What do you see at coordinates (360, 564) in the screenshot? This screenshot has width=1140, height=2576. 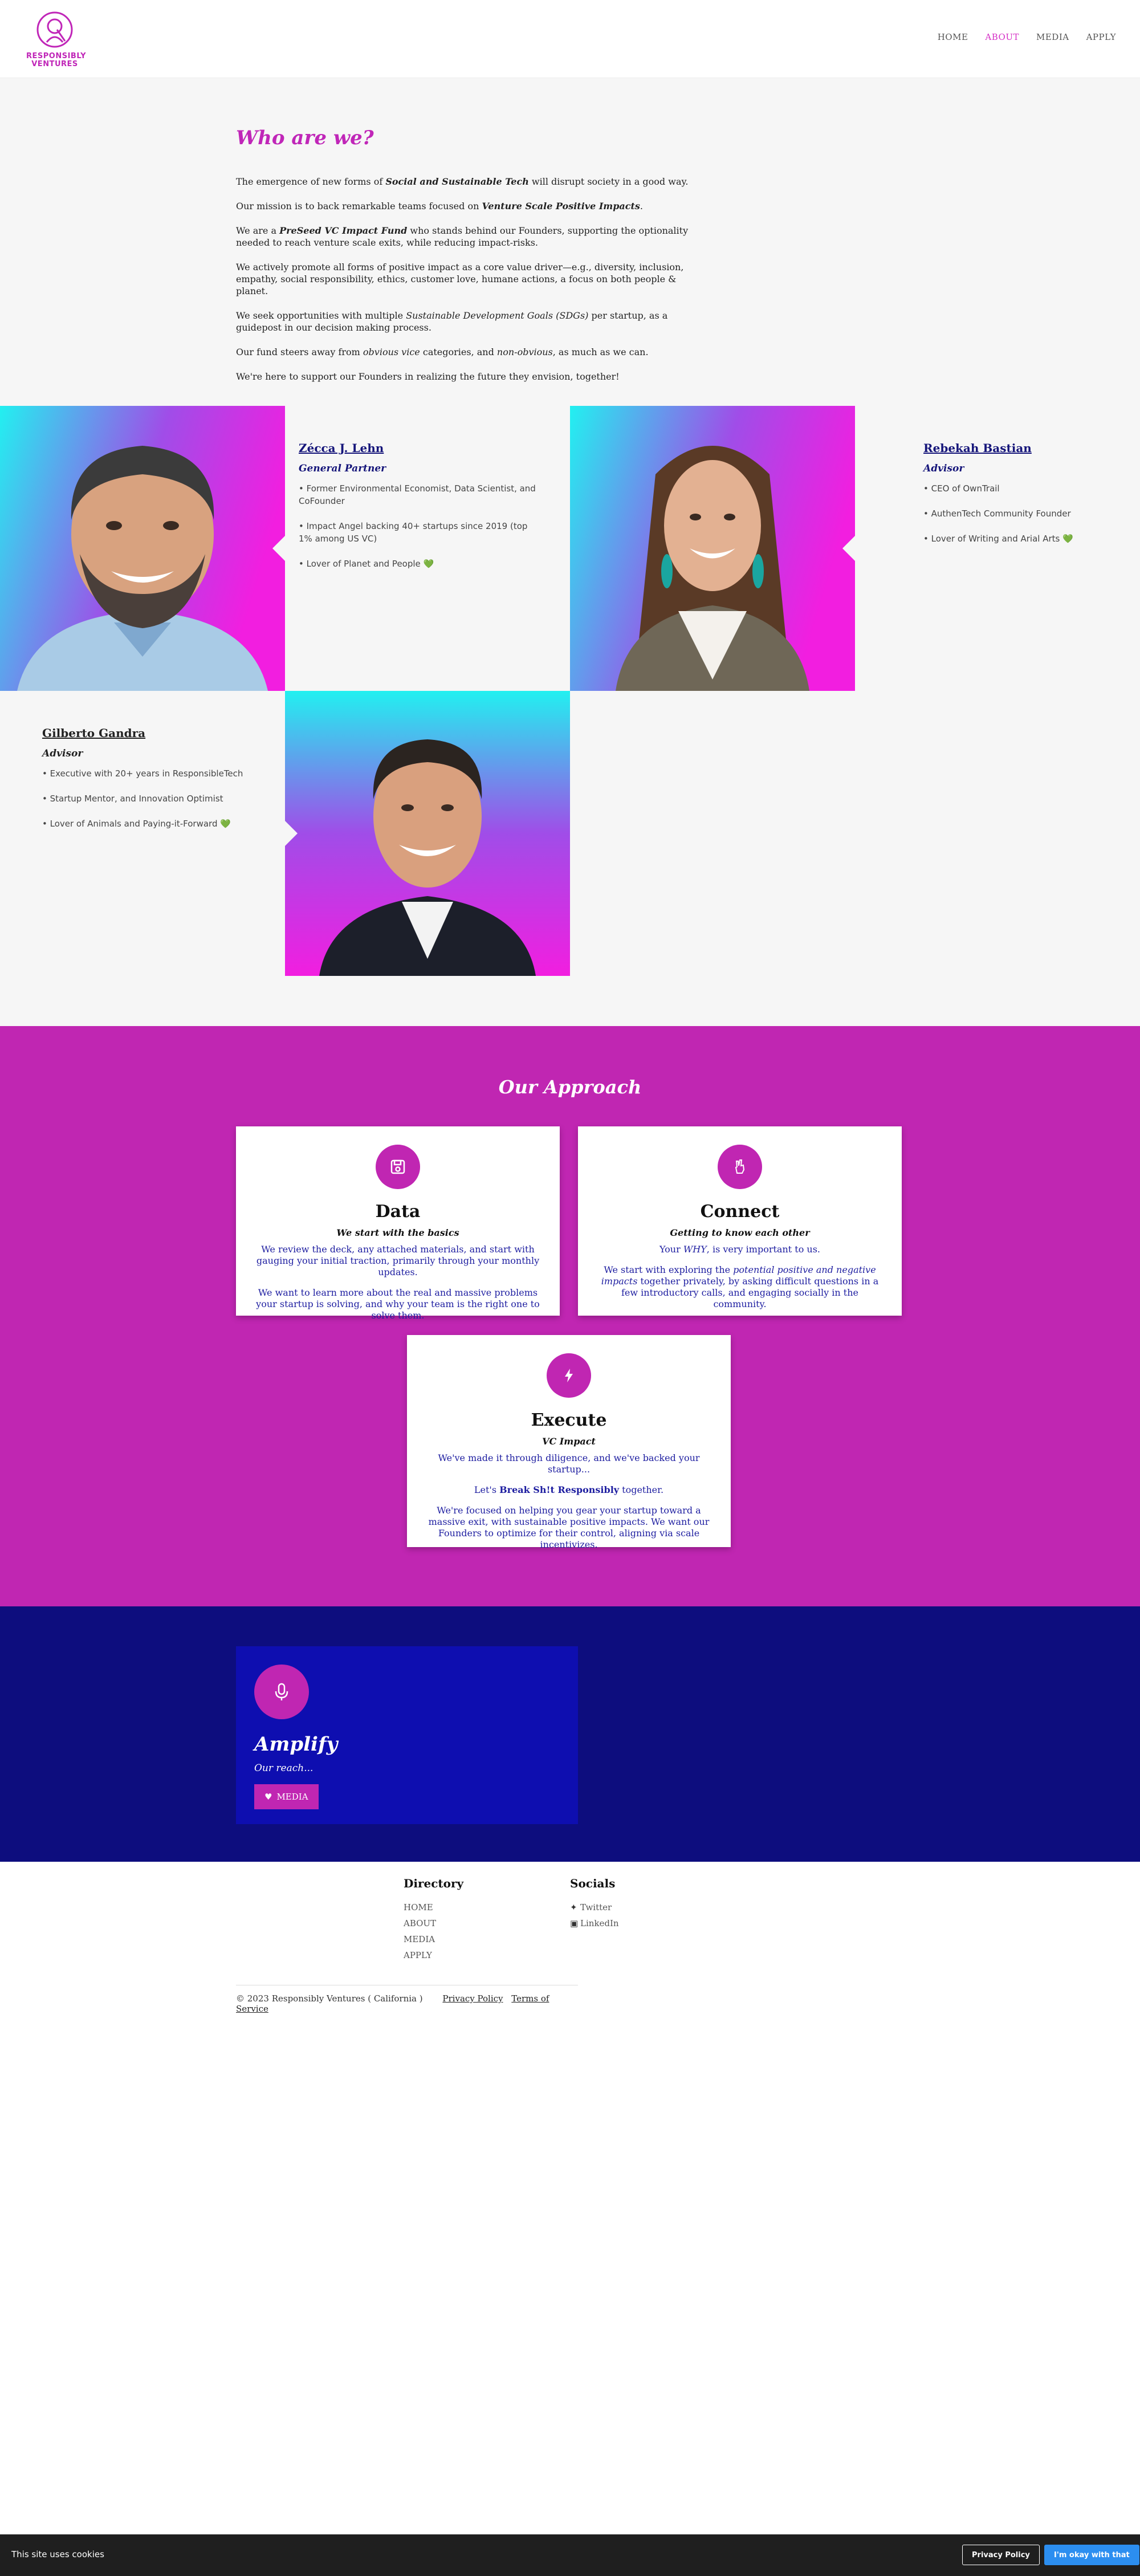 I see `bullet-text: • Lover of Planet and People` at bounding box center [360, 564].